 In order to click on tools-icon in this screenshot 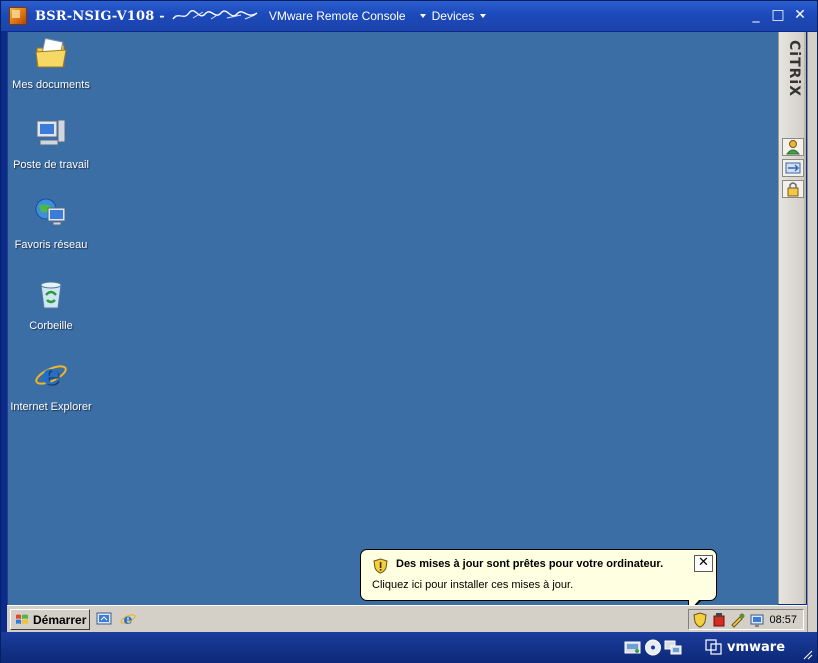, I will do `click(738, 620)`.